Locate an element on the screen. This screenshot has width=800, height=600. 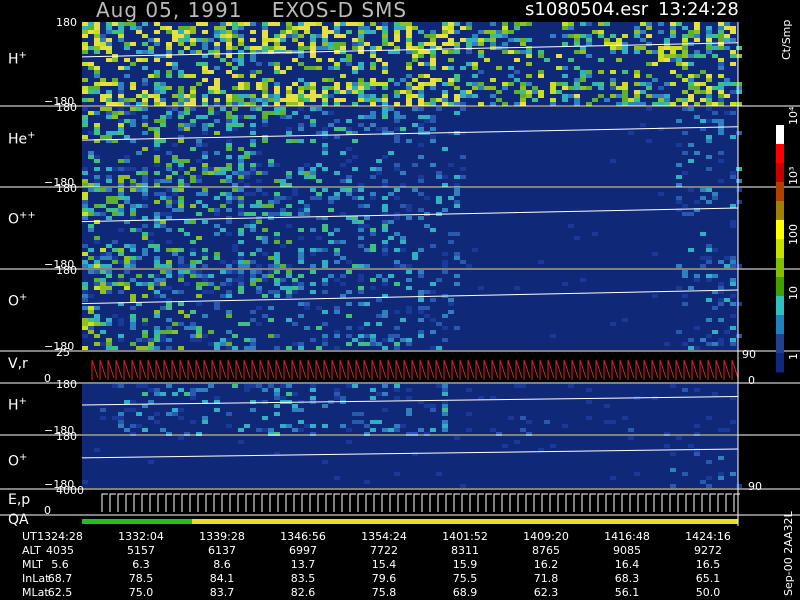
ephemeris-cell: 16.4 is located at coordinates (627, 564).